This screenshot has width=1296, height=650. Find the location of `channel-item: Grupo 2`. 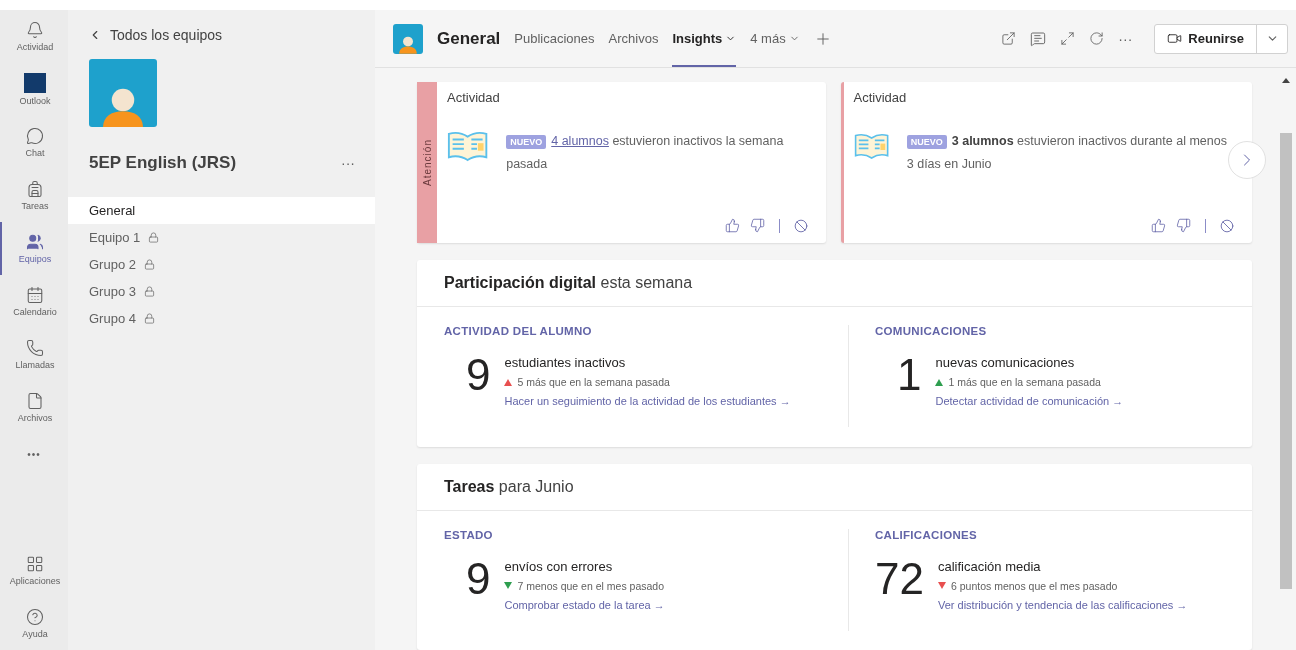

channel-item: Grupo 2 is located at coordinates (221, 264).